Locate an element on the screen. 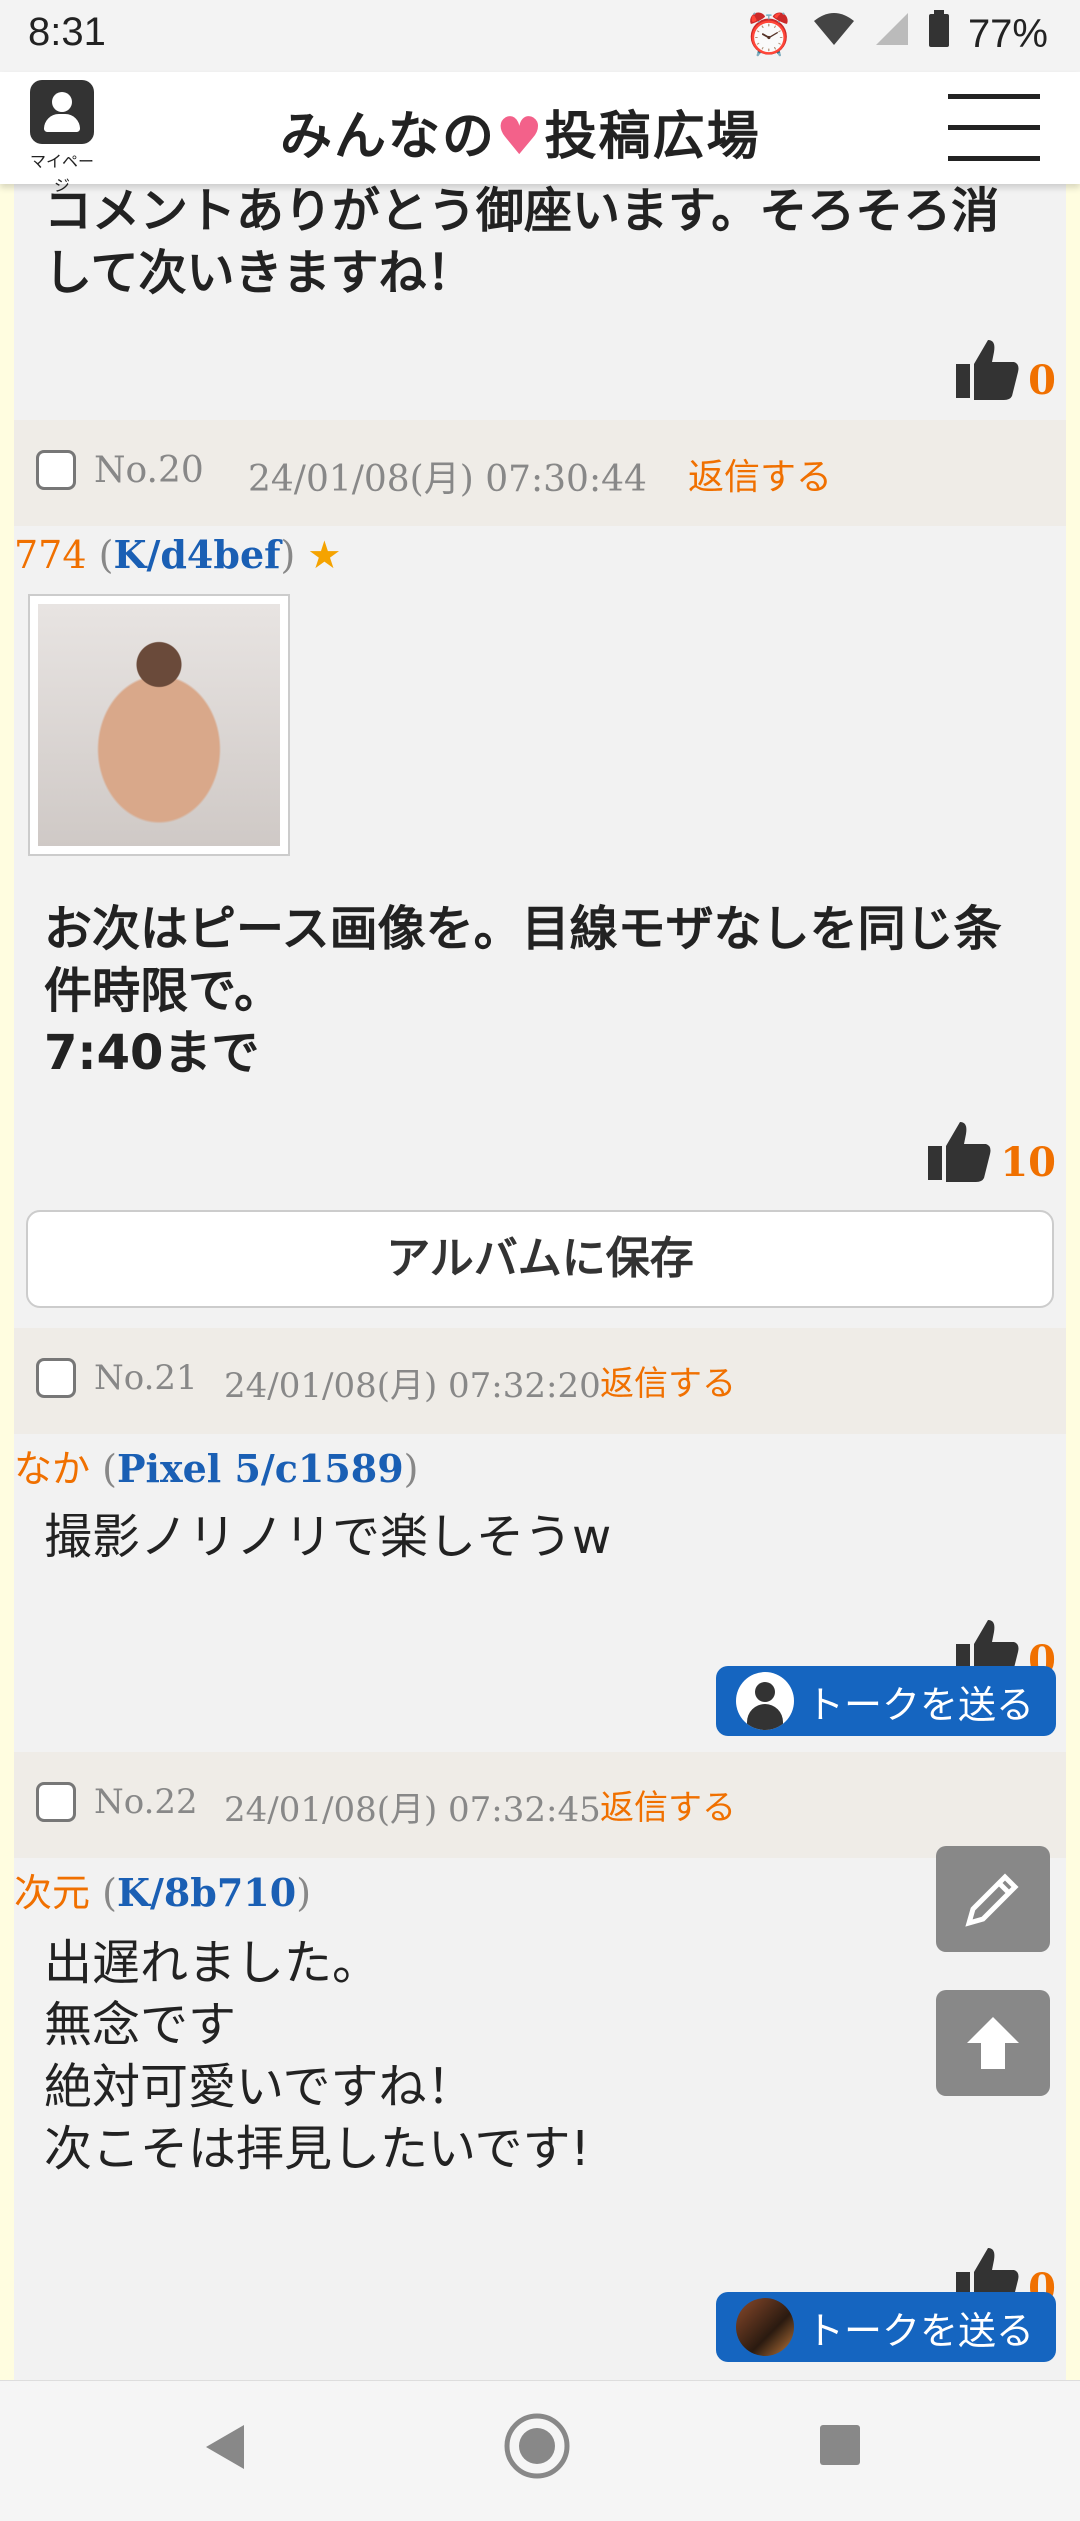 The width and height of the screenshot is (1080, 2521). scroll-top-button is located at coordinates (993, 2043).